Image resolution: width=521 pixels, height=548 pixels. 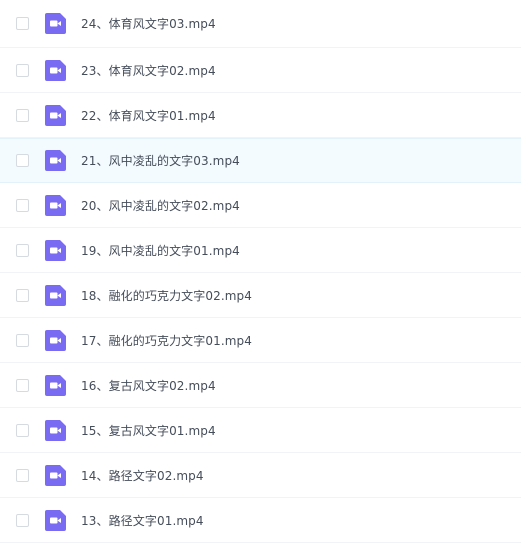 I want to click on file-name: 20、风中凌乱的文字02.mp4, so click(x=160, y=205).